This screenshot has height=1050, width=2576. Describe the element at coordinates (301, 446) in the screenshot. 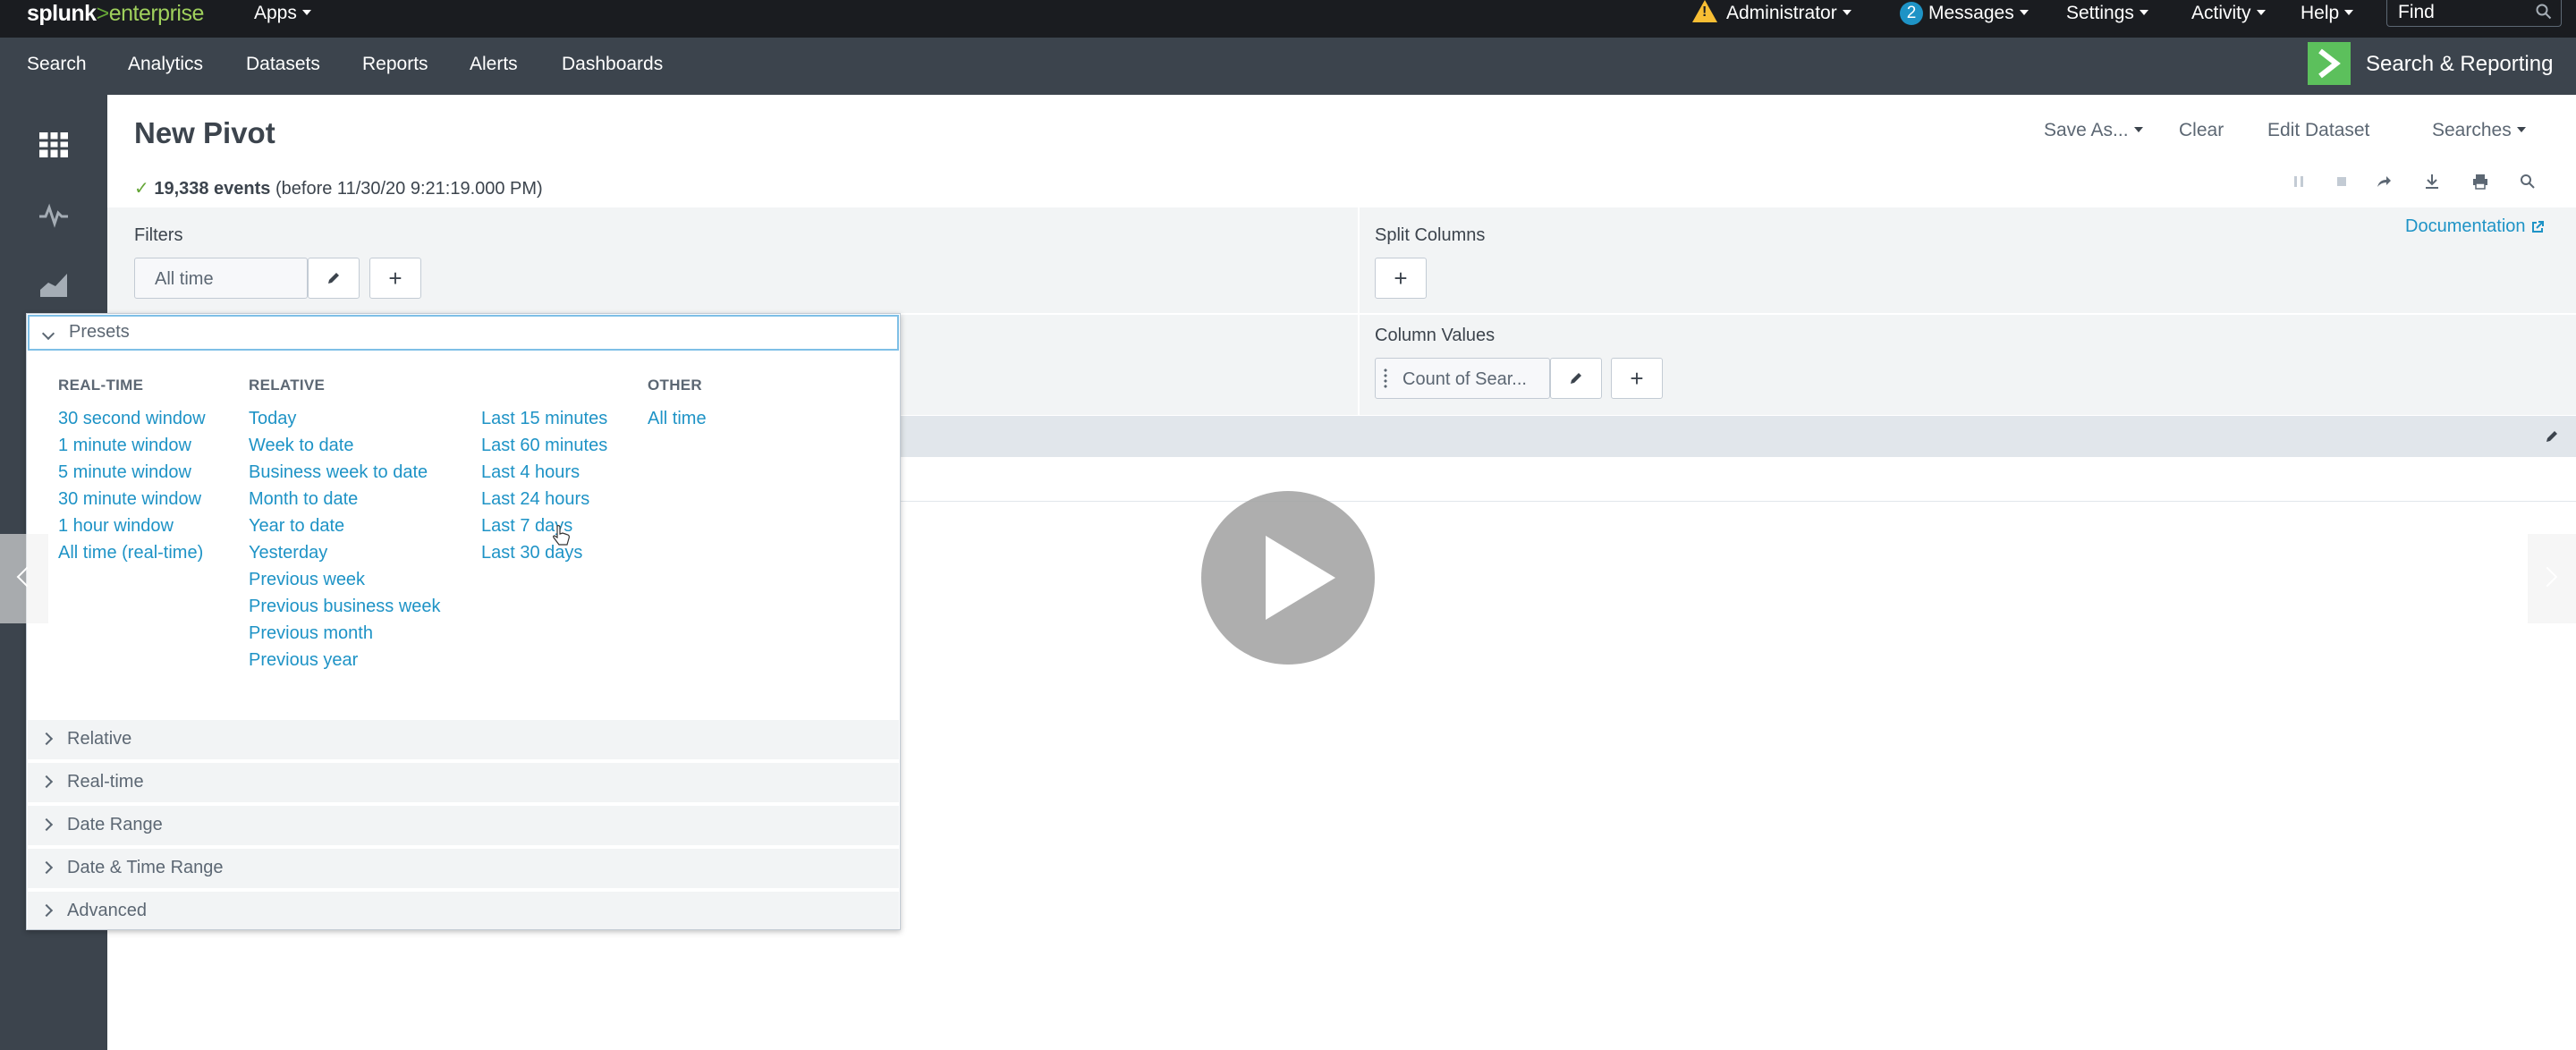

I see `preset-week-to-date: Week to date` at that location.